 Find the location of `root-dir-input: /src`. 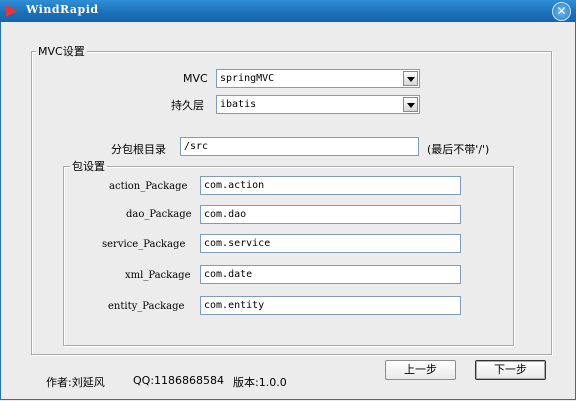

root-dir-input: /src is located at coordinates (299, 146).